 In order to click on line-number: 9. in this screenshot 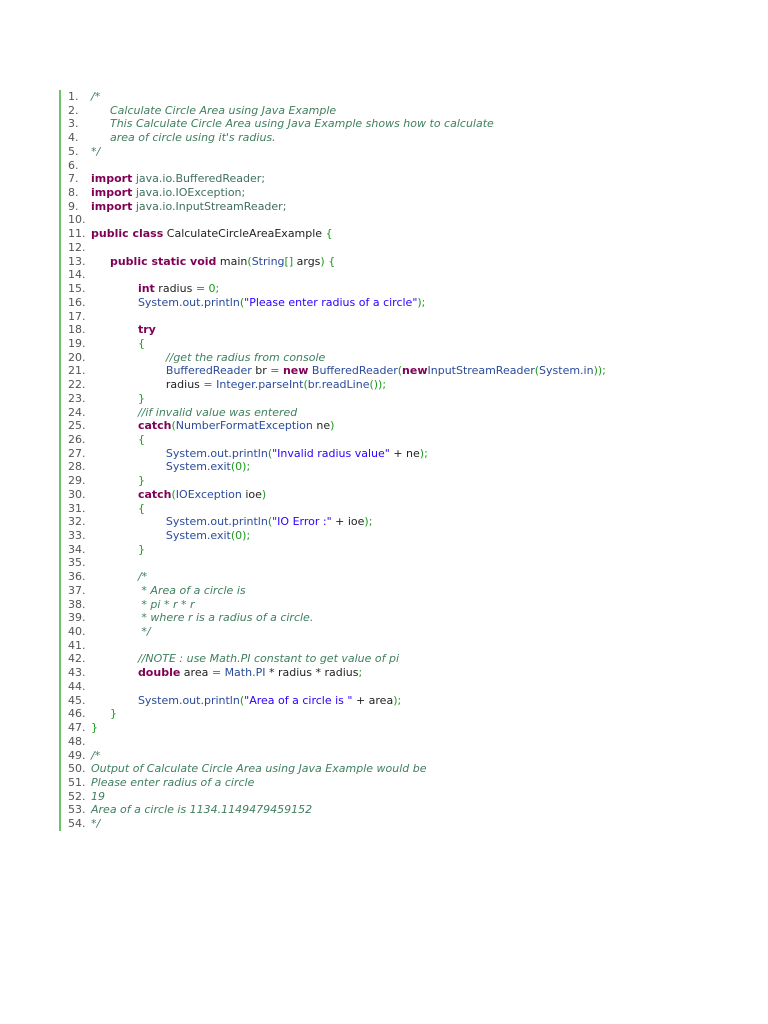, I will do `click(73, 206)`.